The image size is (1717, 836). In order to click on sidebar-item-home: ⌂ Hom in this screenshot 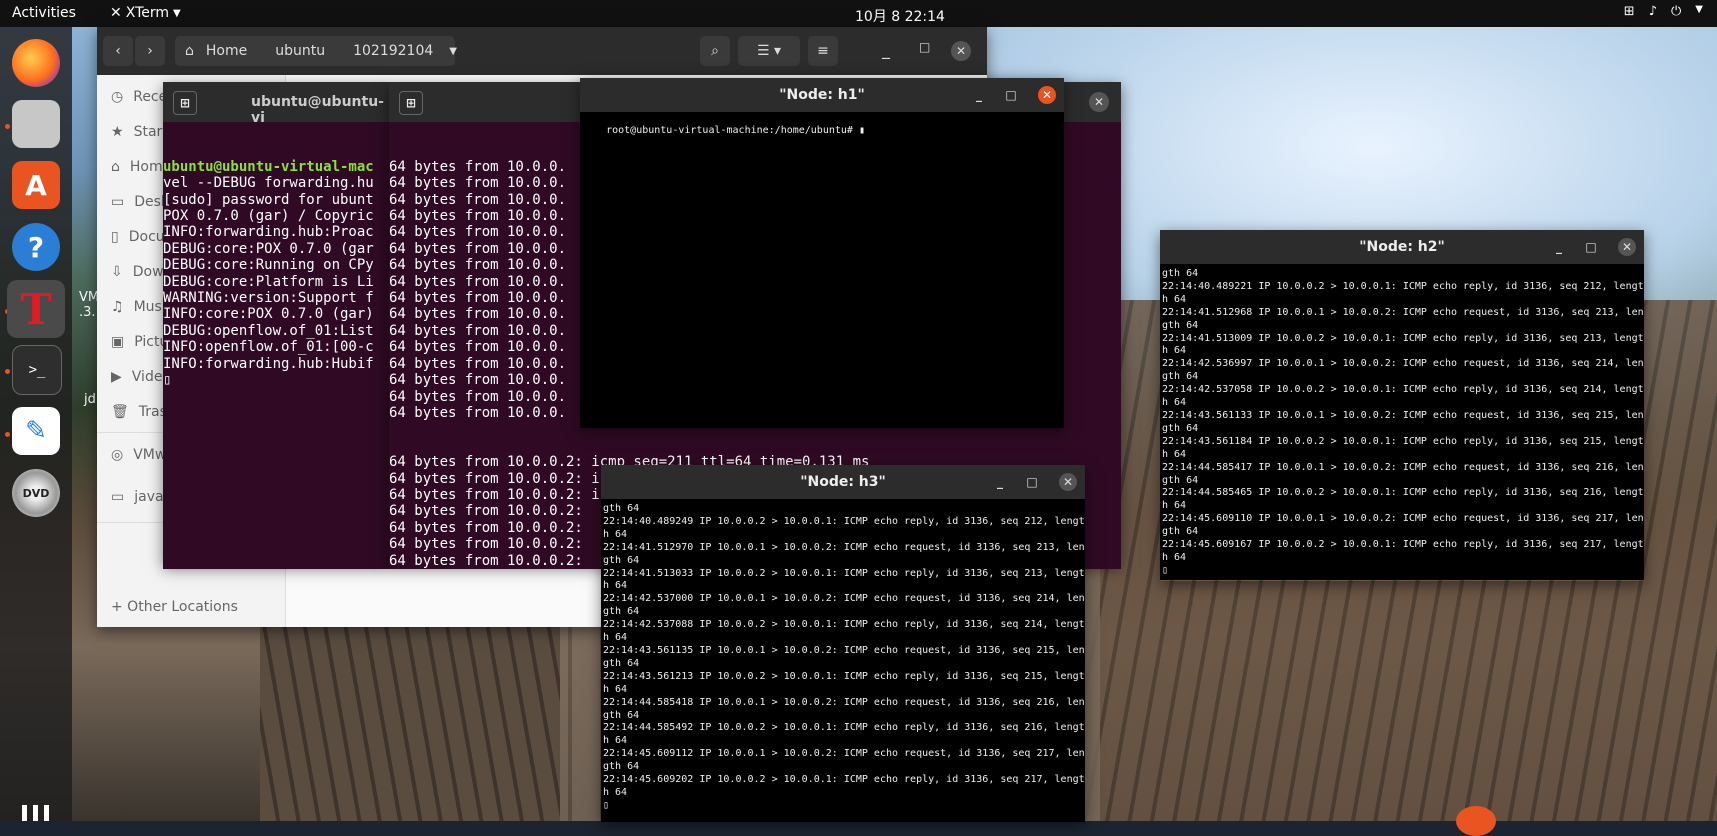, I will do `click(137, 167)`.